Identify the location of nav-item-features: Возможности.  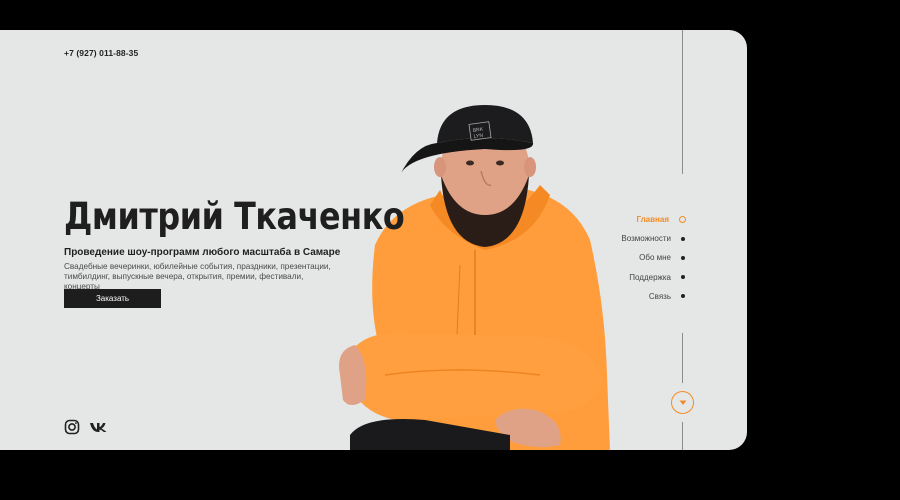
(653, 238).